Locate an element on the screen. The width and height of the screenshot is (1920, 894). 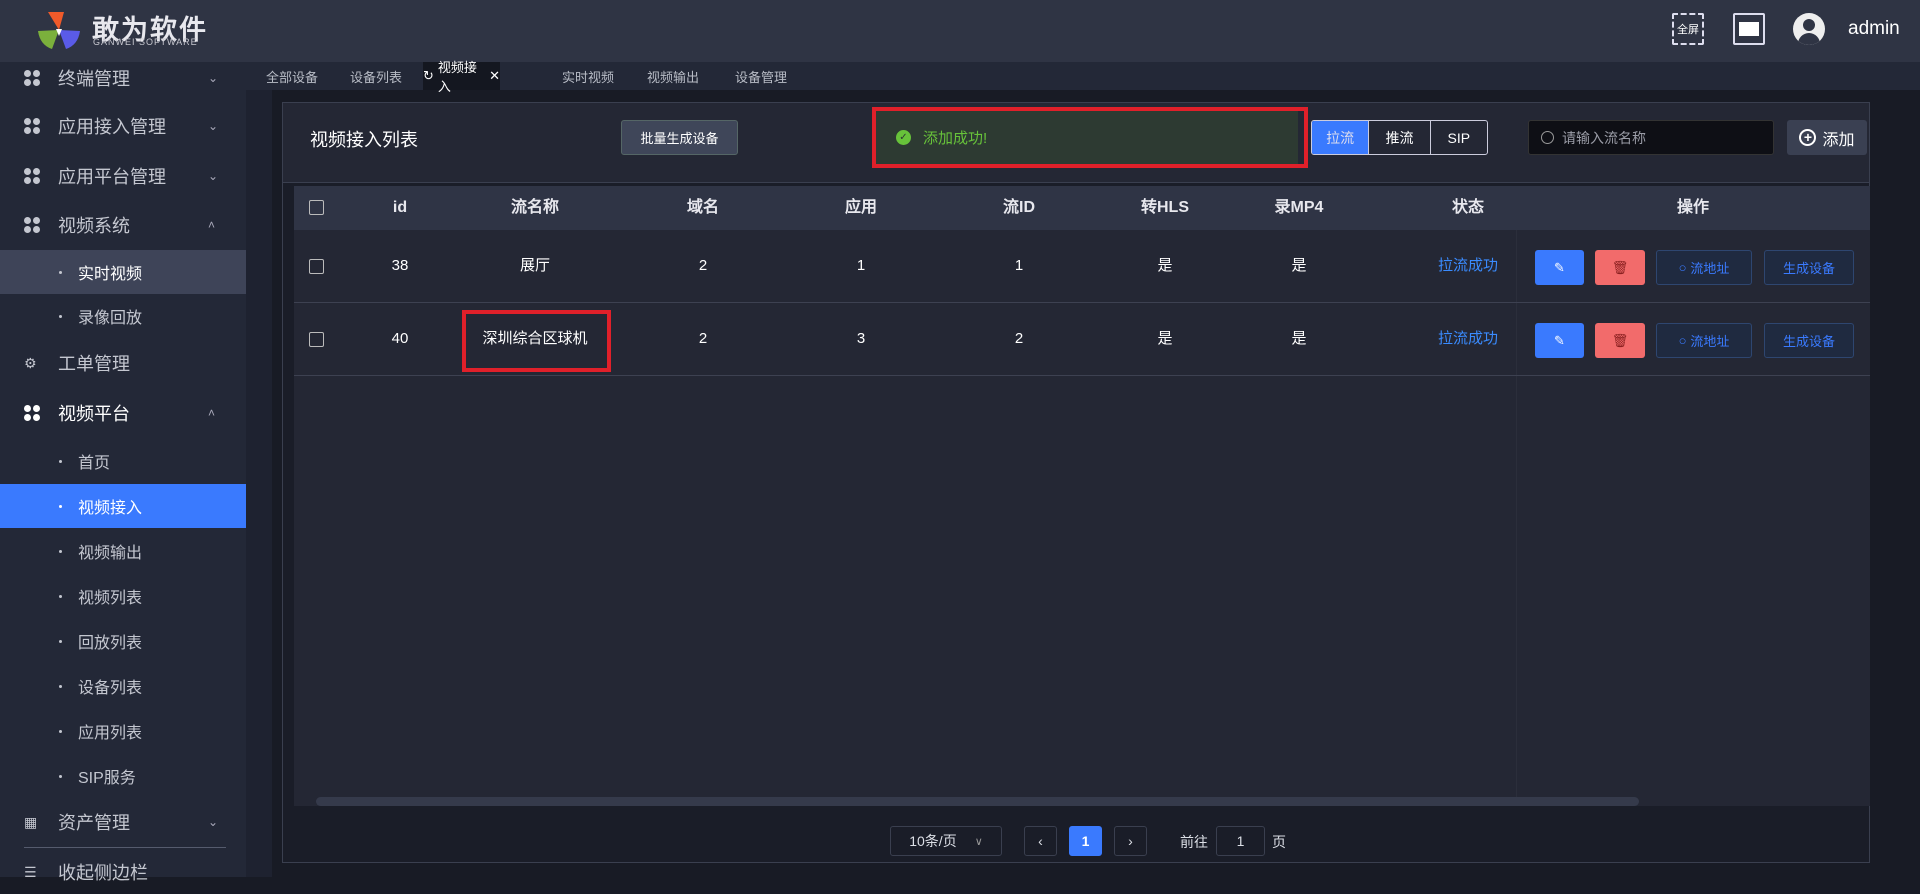
select-all-checkbox is located at coordinates (316, 207).